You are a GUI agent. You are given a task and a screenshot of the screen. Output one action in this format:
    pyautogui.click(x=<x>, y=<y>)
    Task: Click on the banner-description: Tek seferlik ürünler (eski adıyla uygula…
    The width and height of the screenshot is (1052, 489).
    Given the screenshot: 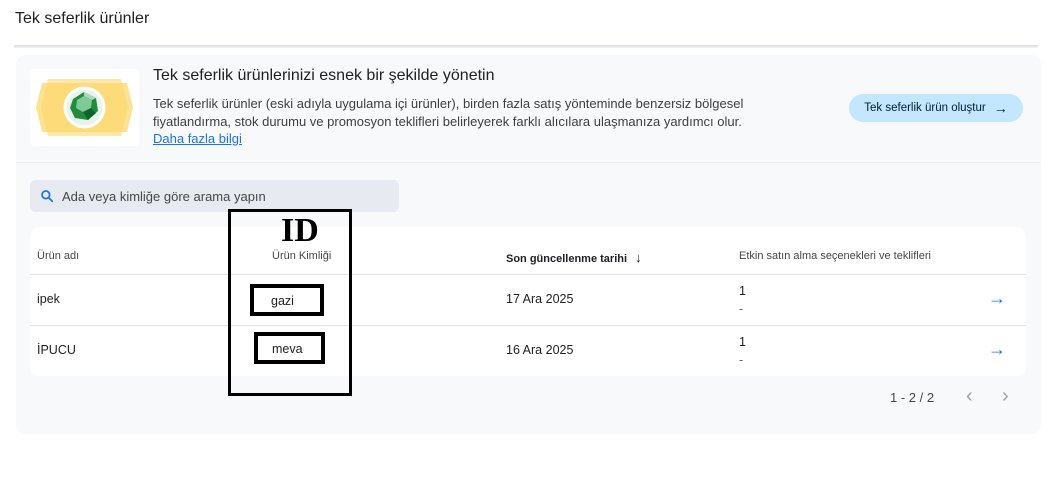 What is the action you would take?
    pyautogui.click(x=448, y=112)
    